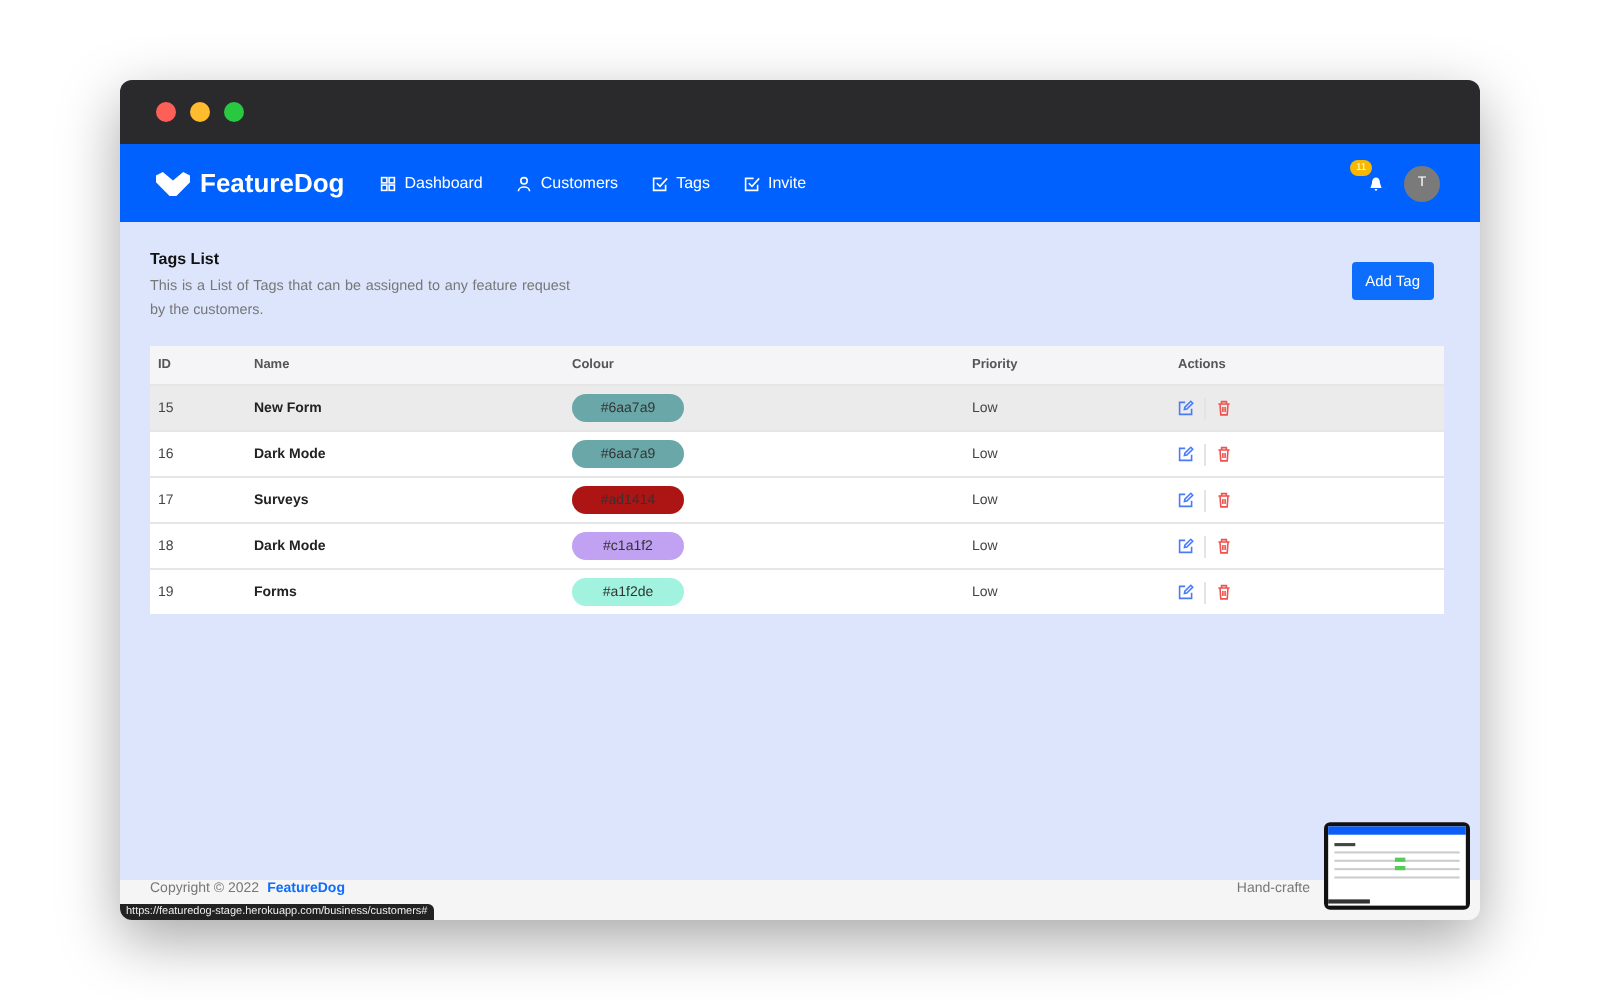  I want to click on grid-icon, so click(388, 183).